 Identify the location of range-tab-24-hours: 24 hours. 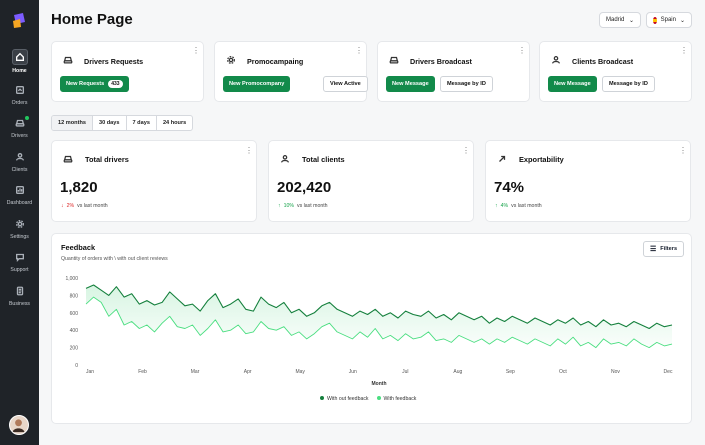
(174, 123).